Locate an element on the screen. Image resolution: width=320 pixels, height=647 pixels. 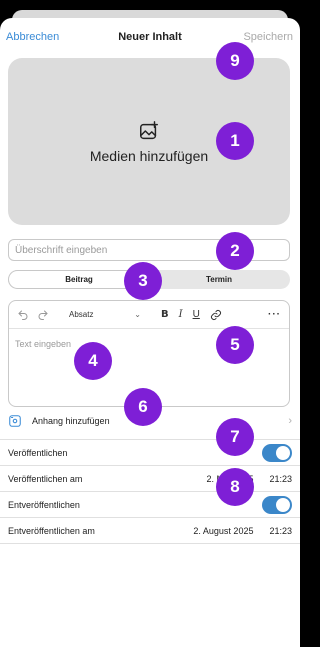
attachment-icon is located at coordinates (15, 421).